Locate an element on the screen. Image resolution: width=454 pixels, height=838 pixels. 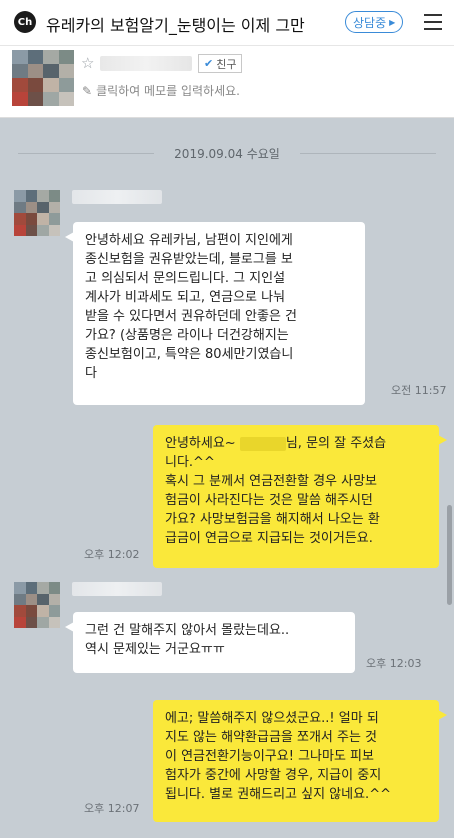
profile-panel: ☆ ✔ 친구 ✎ 클릭하여 메모를 입력하세요. is located at coordinates (227, 82).